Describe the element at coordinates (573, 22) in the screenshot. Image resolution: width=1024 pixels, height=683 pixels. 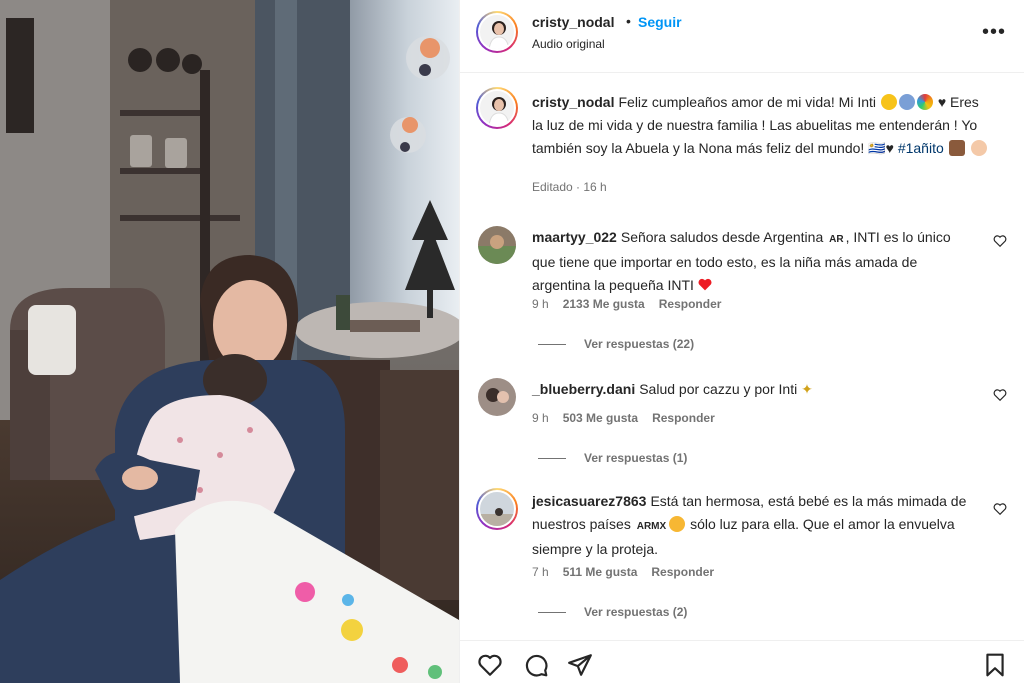
I see `author-username: cristy_nodal` at that location.